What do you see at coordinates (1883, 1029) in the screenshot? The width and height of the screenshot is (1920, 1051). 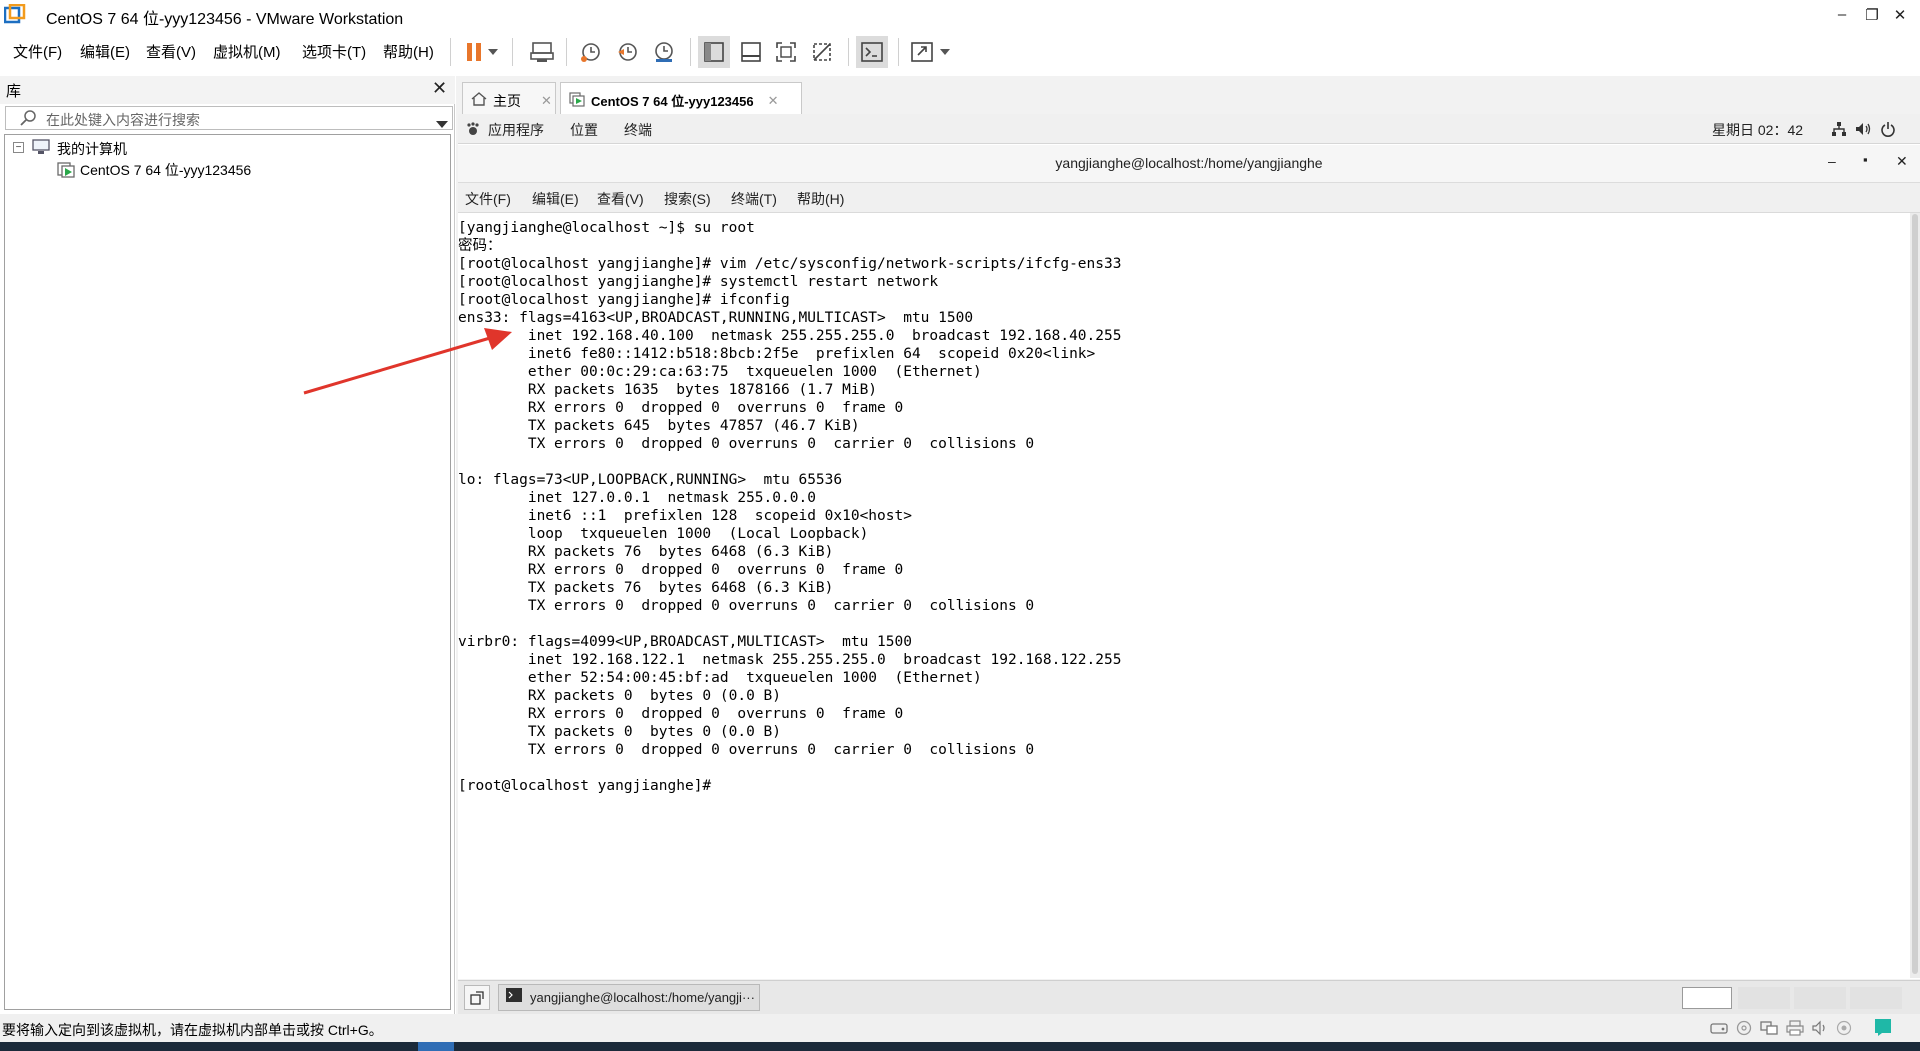 I see `message-log-icon` at bounding box center [1883, 1029].